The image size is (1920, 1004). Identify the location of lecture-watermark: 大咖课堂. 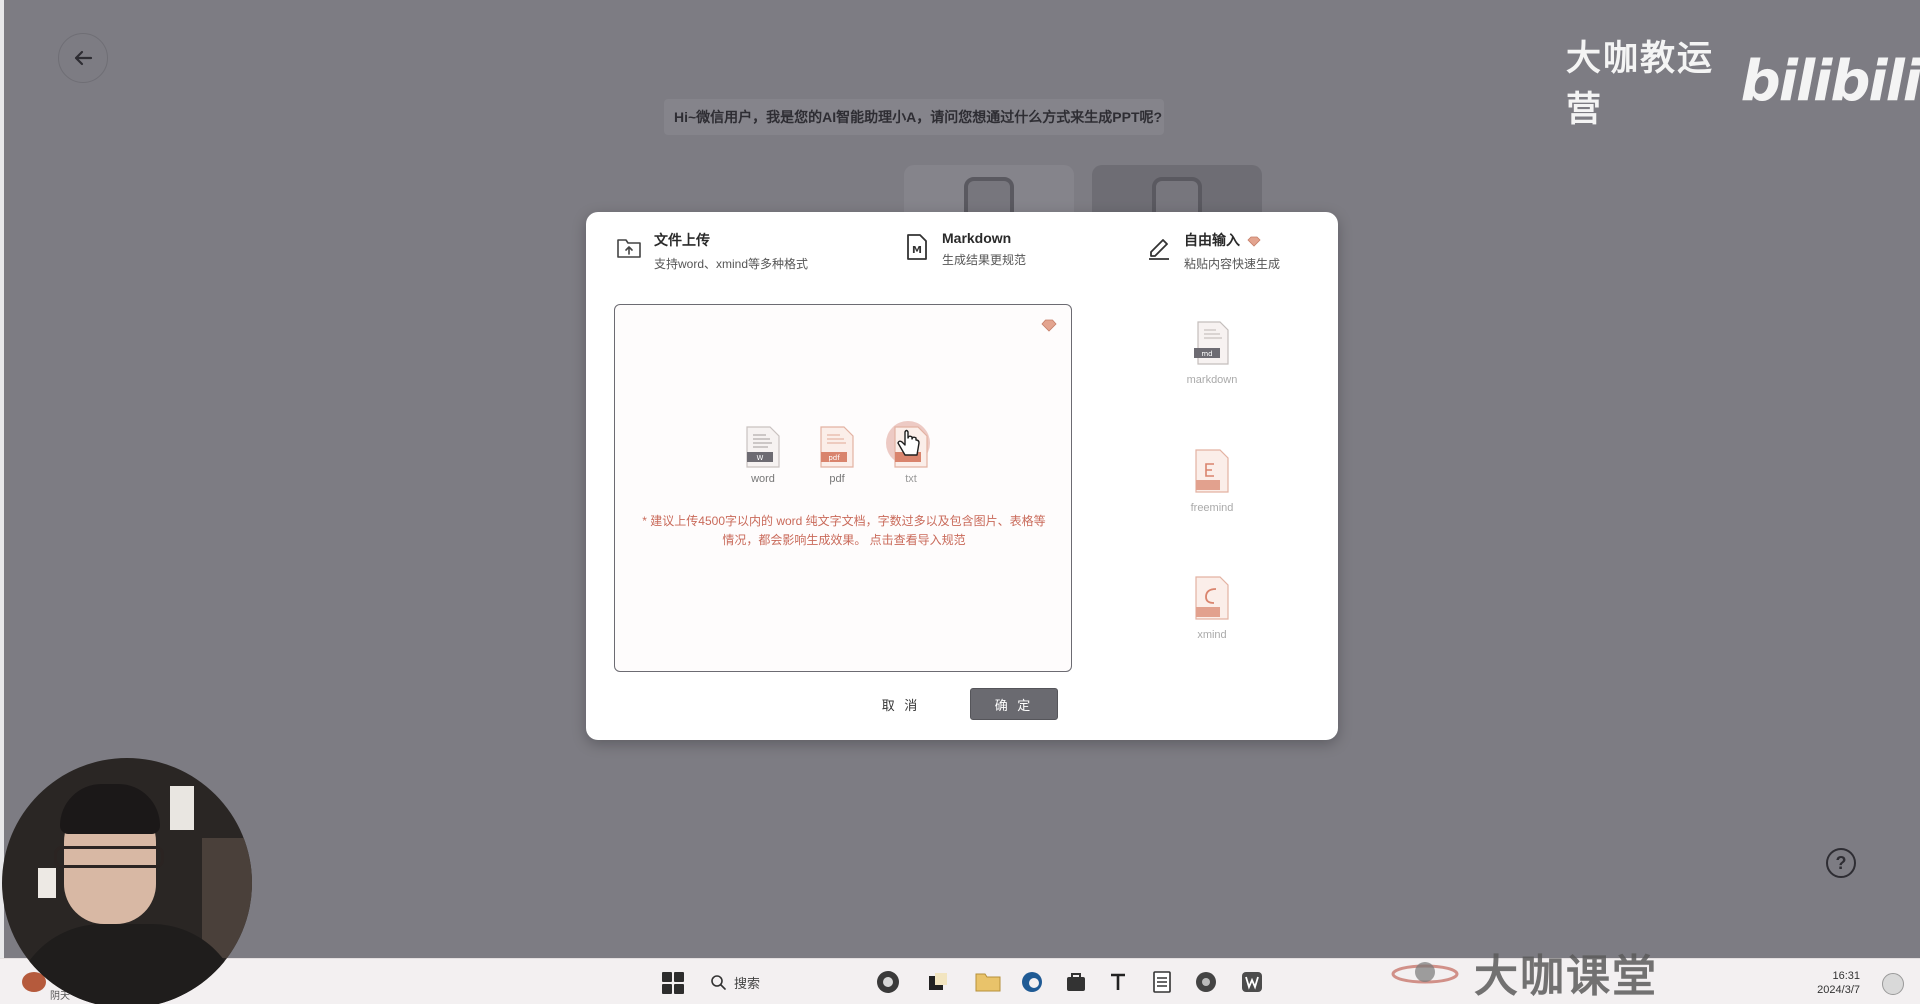
(1524, 972).